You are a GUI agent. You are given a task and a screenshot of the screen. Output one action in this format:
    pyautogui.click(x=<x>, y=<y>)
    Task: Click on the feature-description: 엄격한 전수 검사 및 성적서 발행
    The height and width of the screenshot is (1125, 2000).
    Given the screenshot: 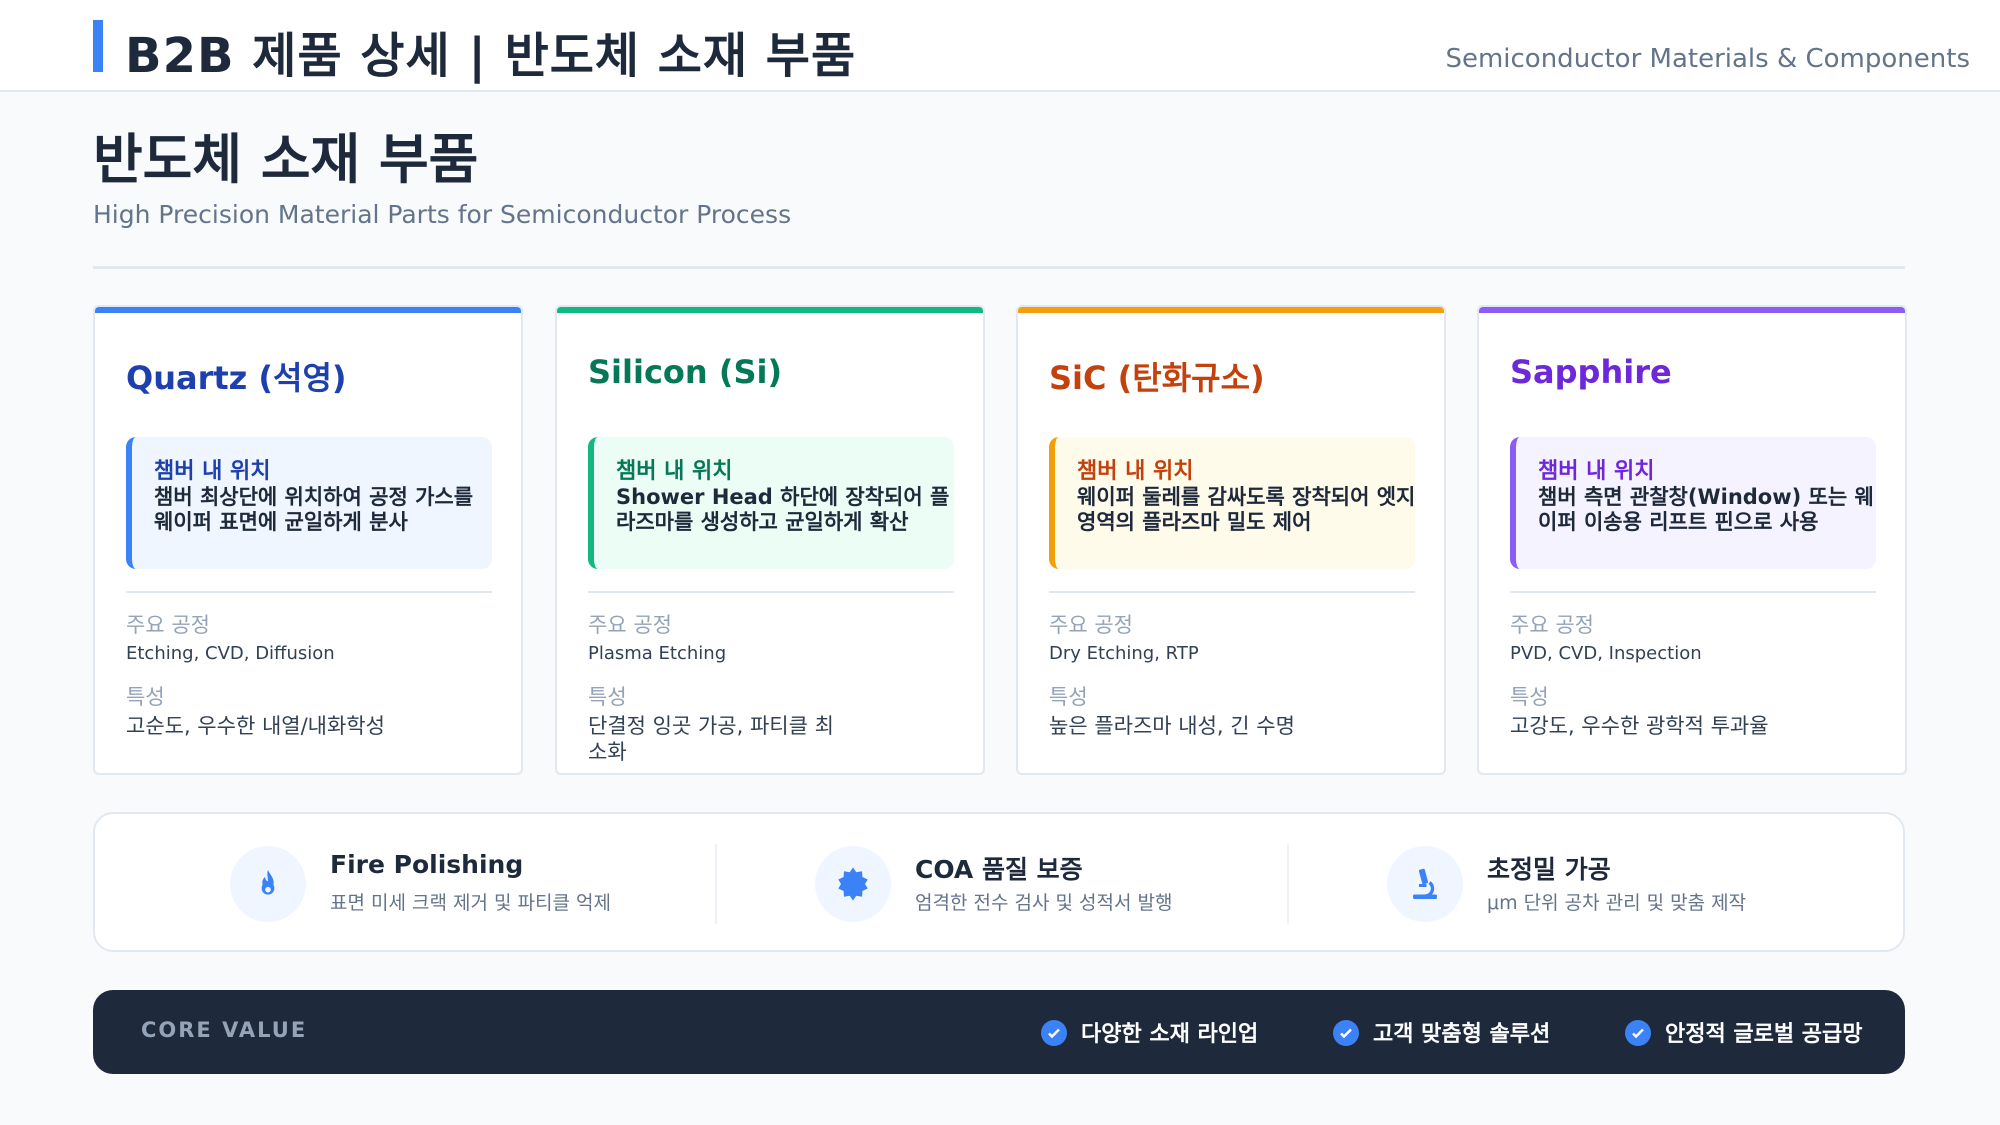 What is the action you would take?
    pyautogui.click(x=1044, y=903)
    